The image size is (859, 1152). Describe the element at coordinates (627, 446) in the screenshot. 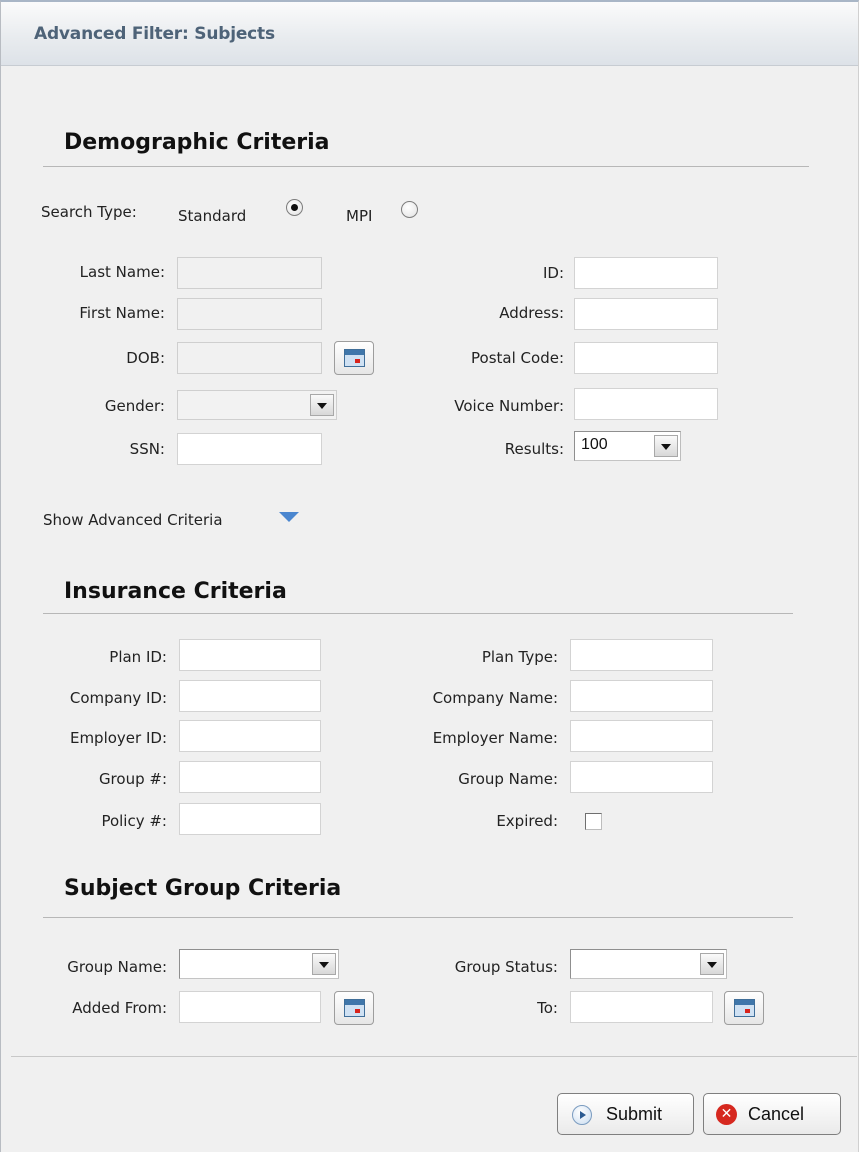

I see `results-select: 100` at that location.